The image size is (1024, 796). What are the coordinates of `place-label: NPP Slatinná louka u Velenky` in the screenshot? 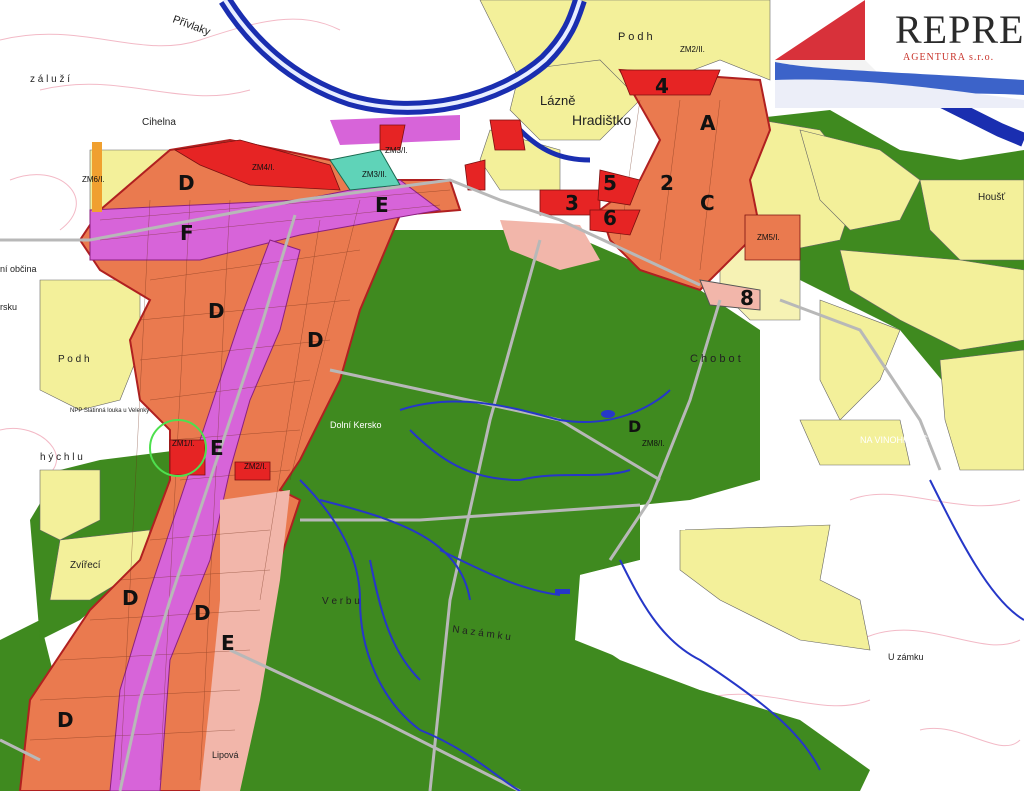 It's located at (109, 411).